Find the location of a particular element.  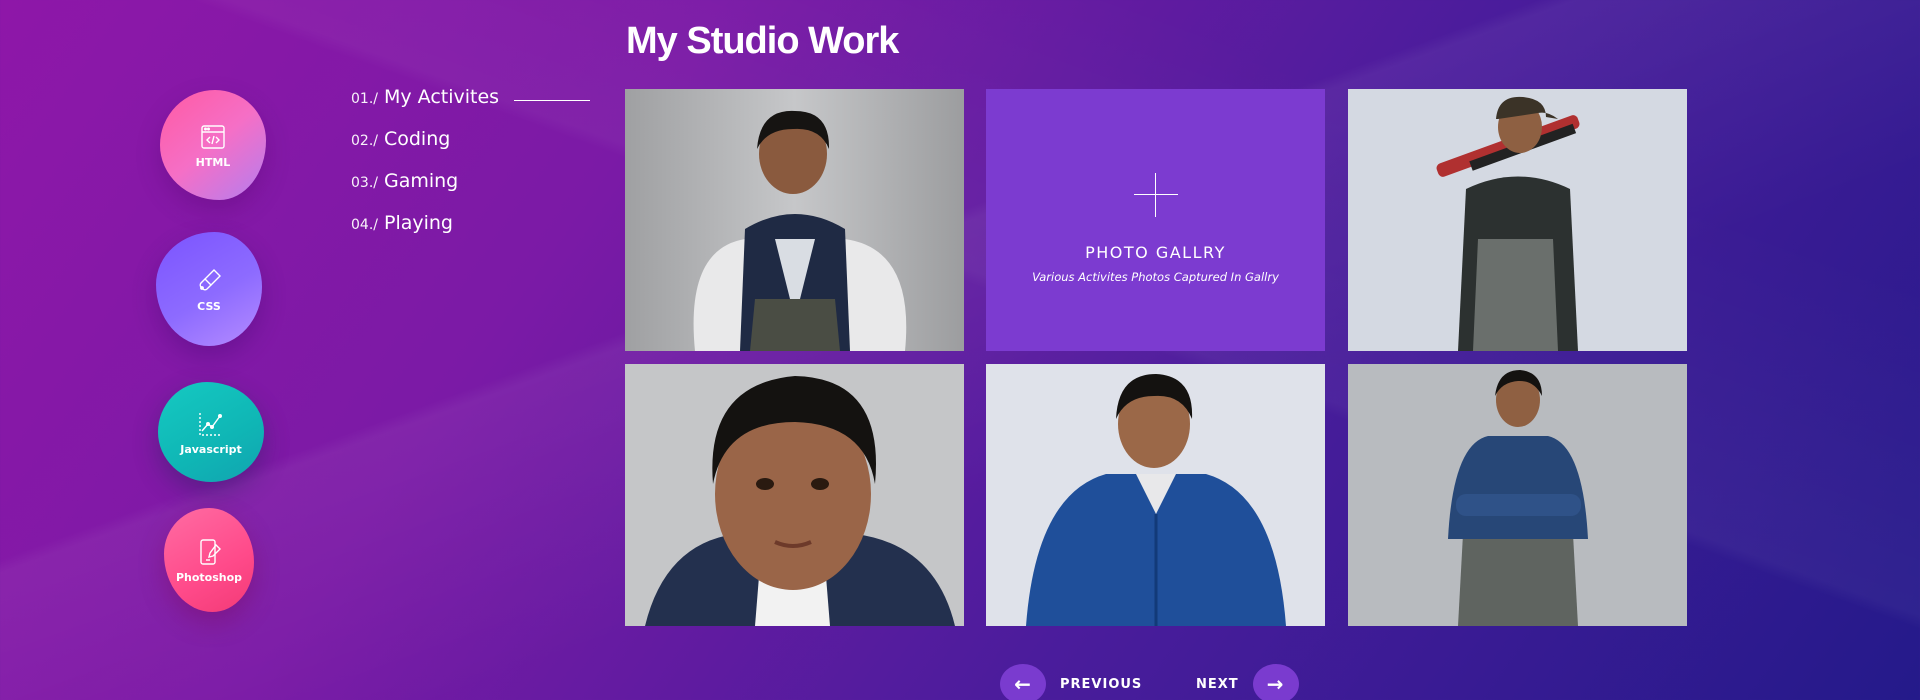

photo-face-closeup is located at coordinates (794, 495).